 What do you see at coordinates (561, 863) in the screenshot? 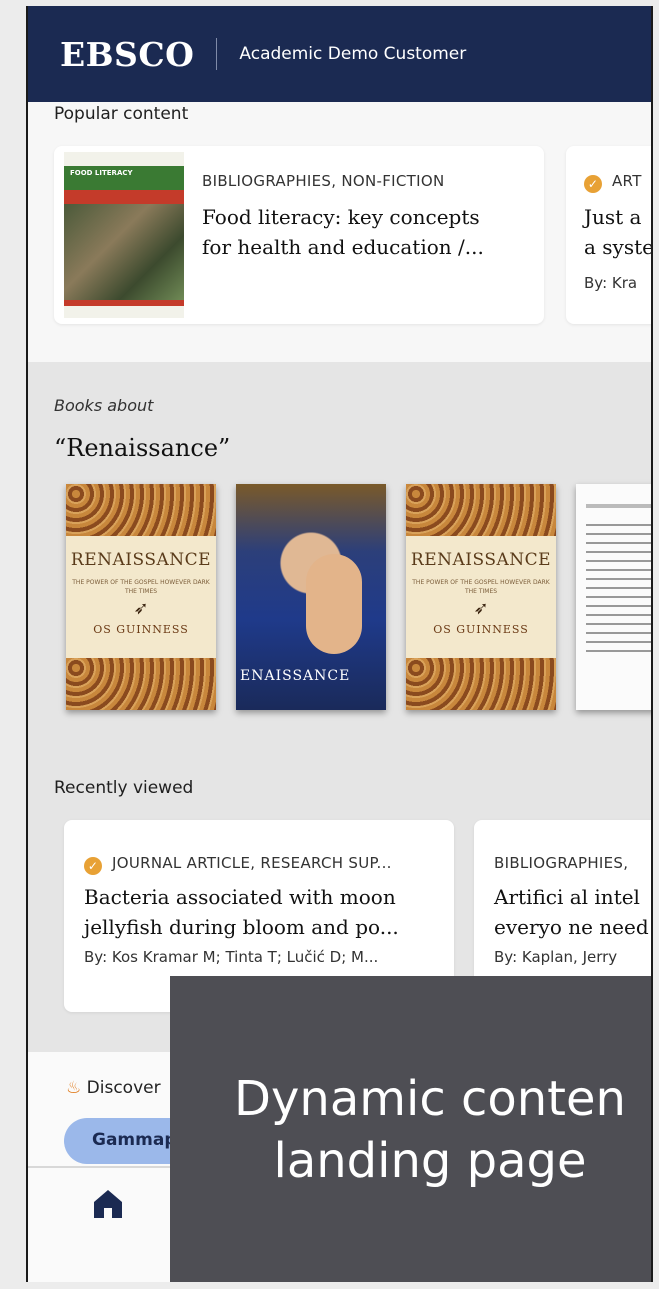
I see `card-kicker: BIBLIOGRAPHIES,` at bounding box center [561, 863].